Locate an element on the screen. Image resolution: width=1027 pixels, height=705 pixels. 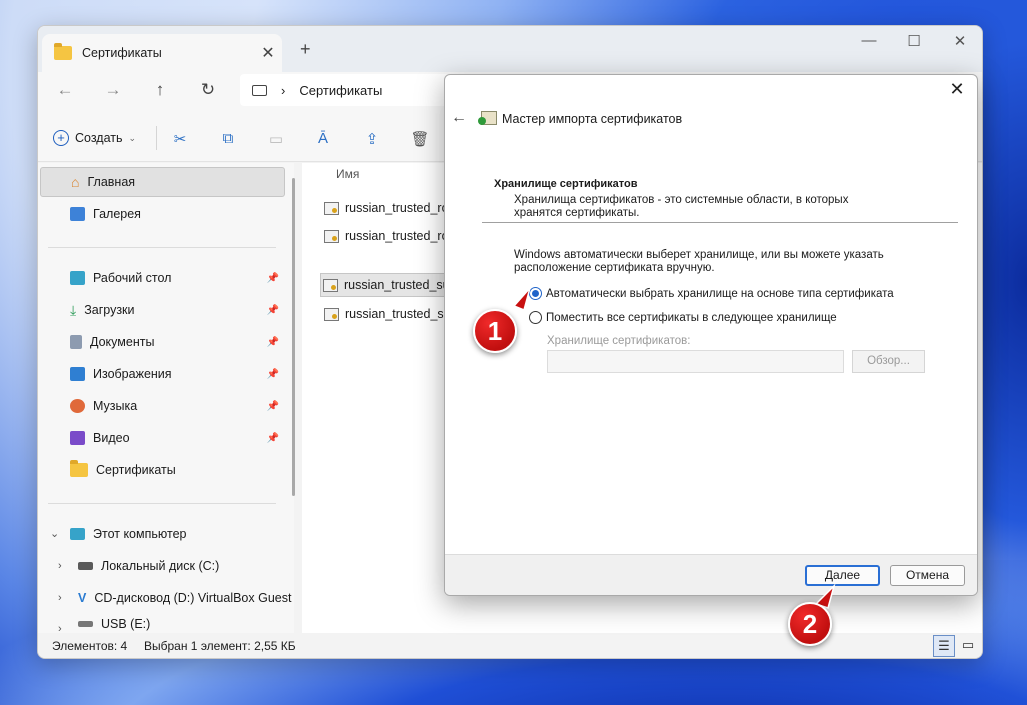
copy-icon: ⧉ is located at coordinates (228, 139).